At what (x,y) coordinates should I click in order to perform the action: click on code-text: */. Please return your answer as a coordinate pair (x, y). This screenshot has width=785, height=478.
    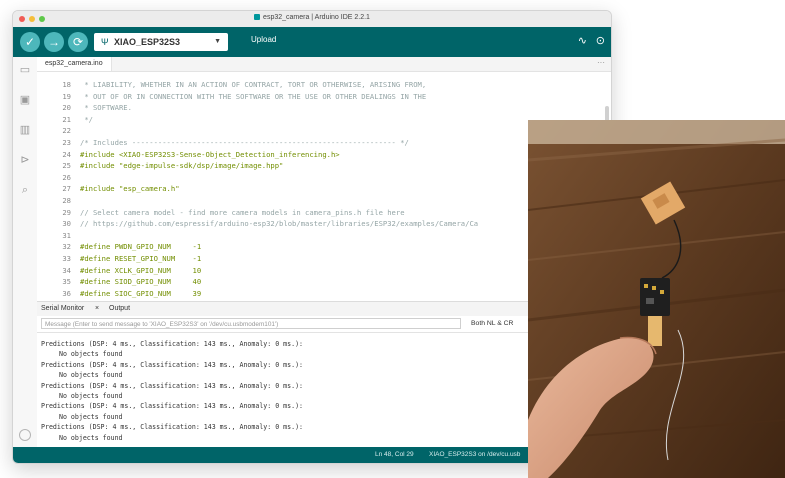
    Looking at the image, I should click on (86, 119).